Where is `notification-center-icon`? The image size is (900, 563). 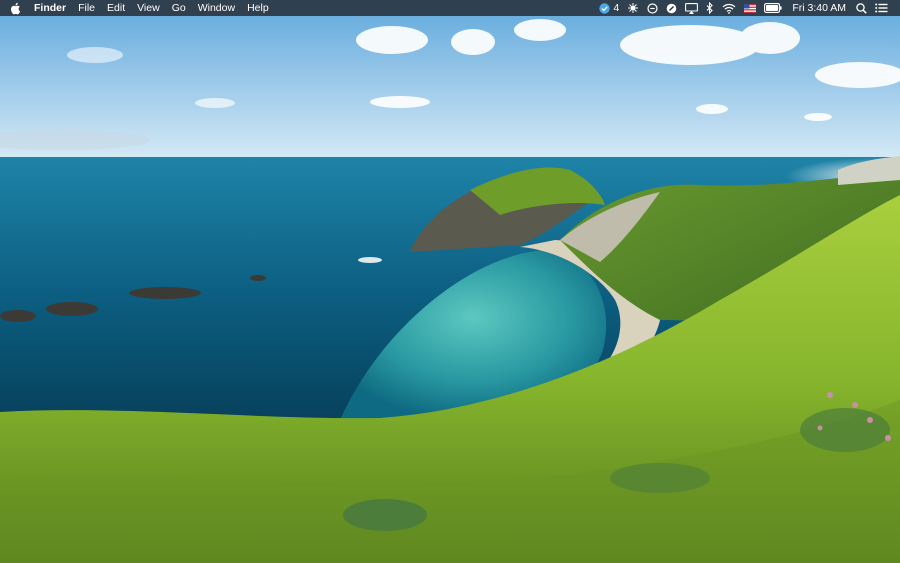
notification-center-icon is located at coordinates (881, 8).